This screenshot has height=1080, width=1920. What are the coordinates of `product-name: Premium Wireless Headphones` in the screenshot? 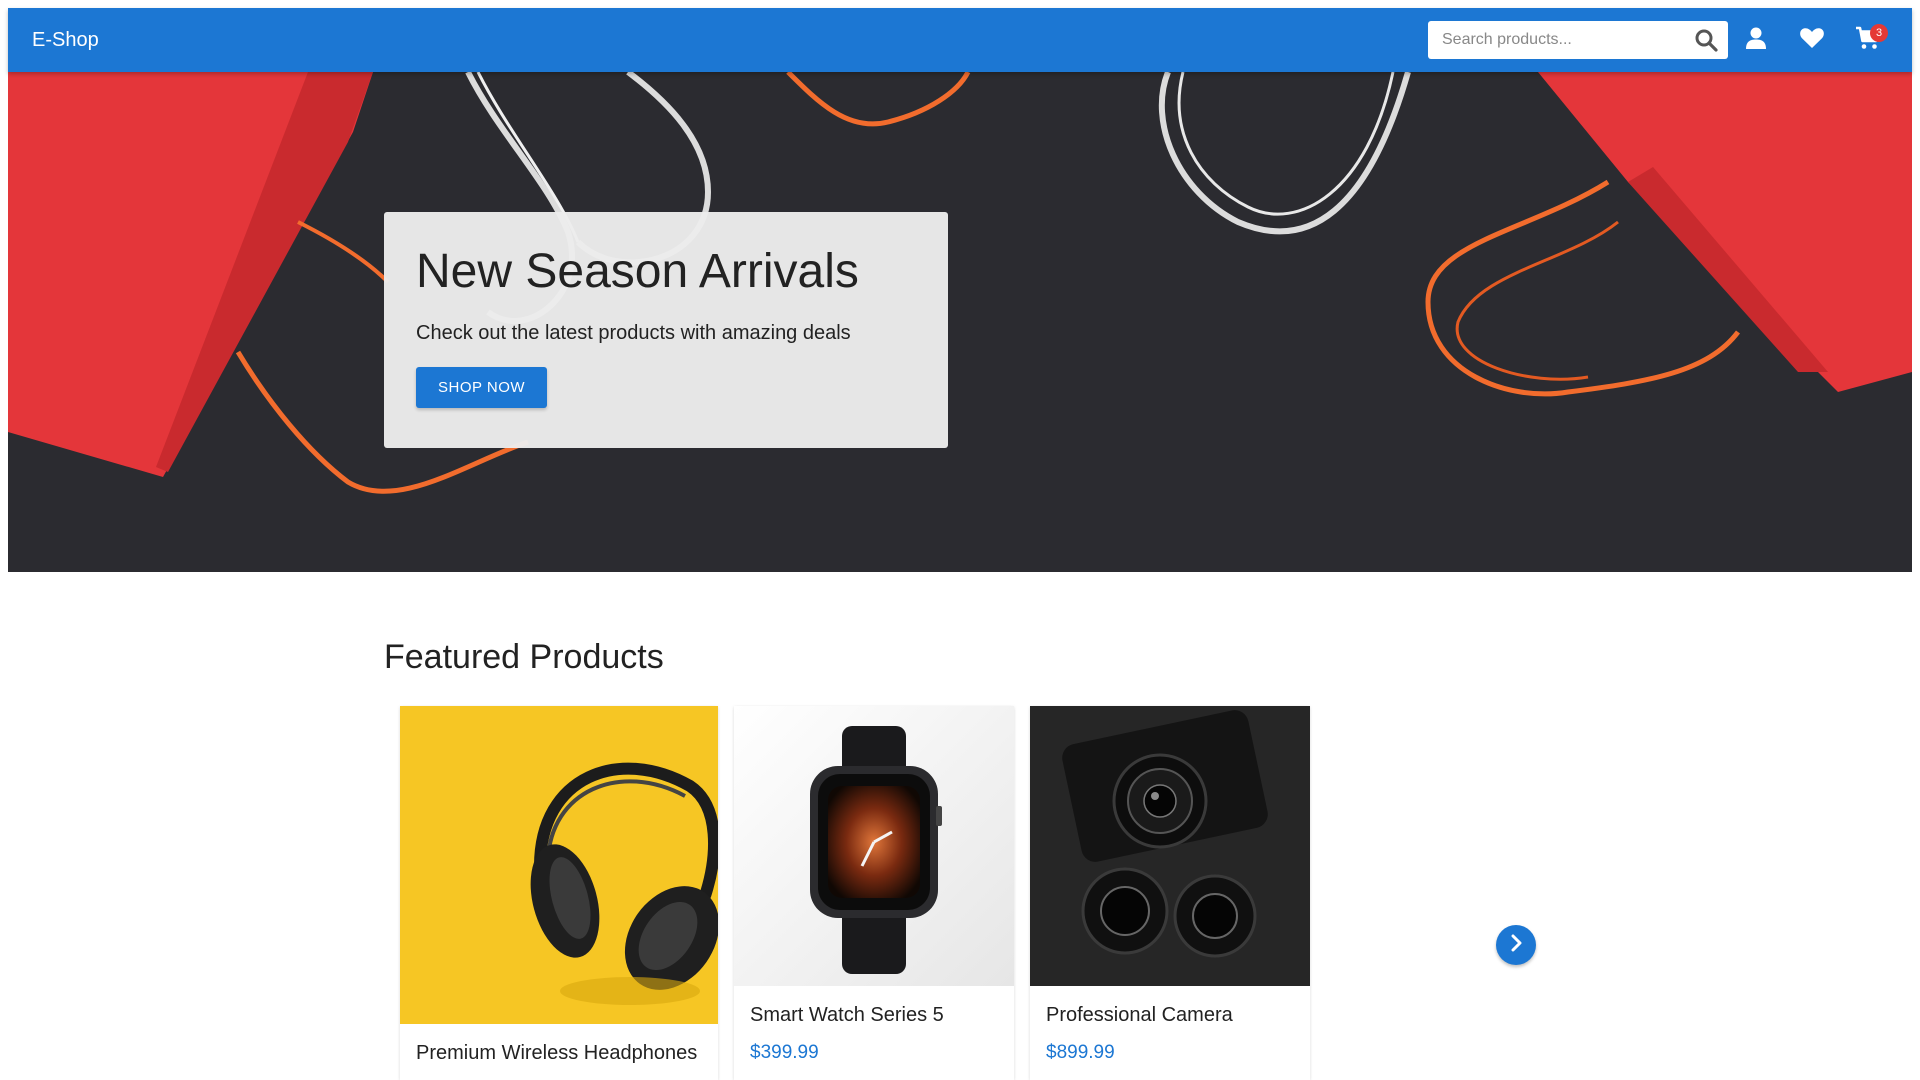 It's located at (557, 1053).